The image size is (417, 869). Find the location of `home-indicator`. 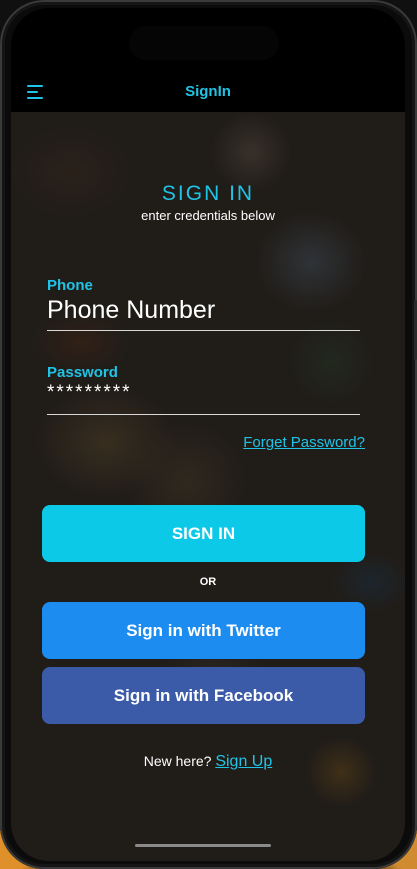

home-indicator is located at coordinates (203, 845).